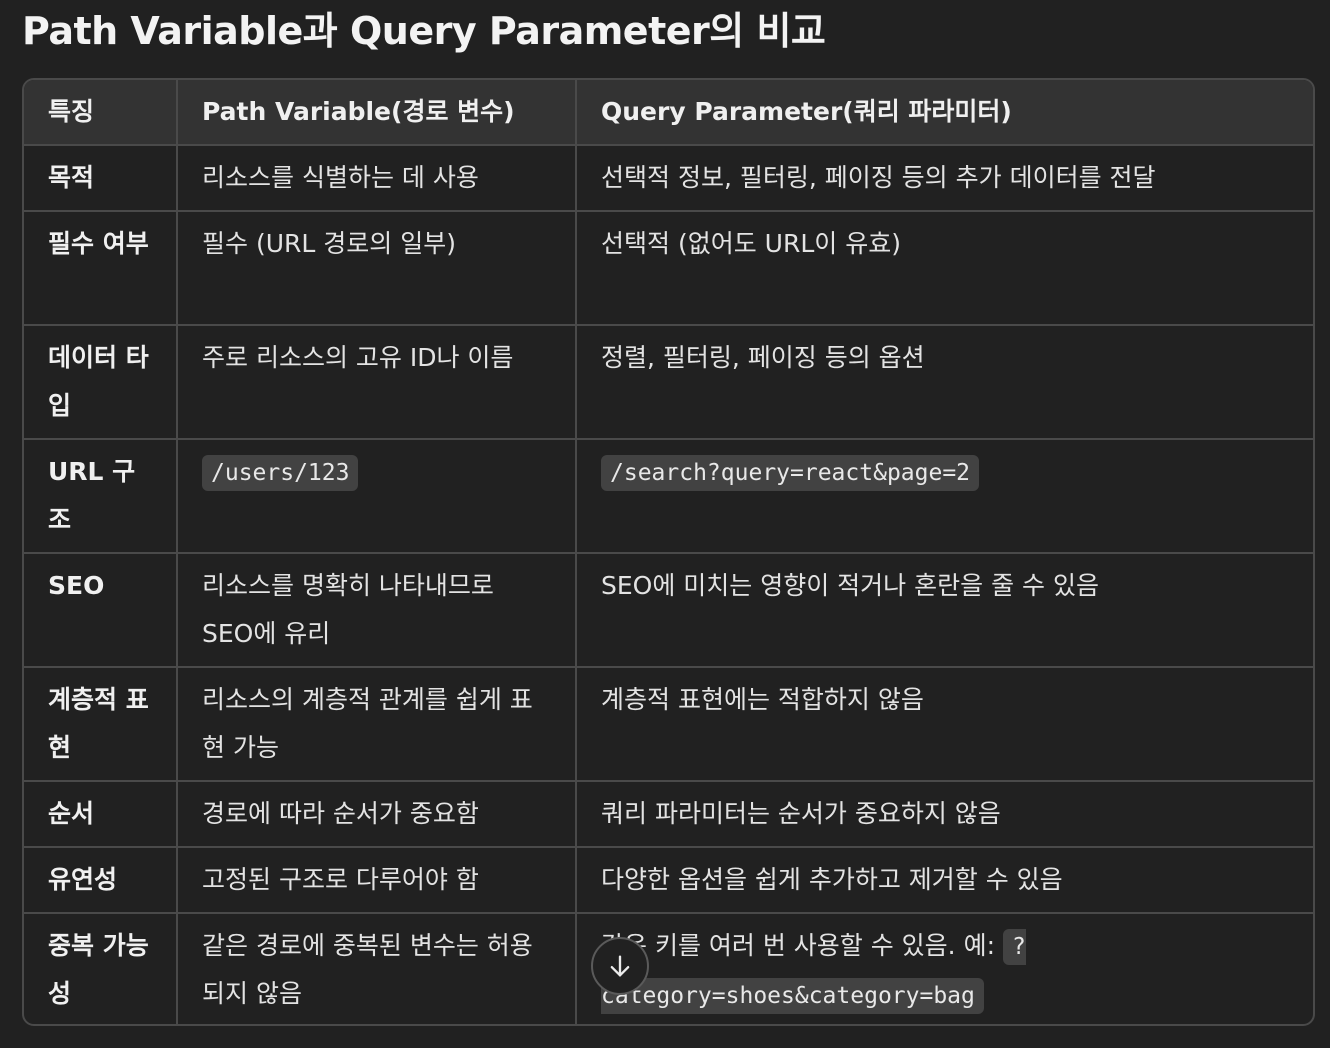 This screenshot has width=1330, height=1048. I want to click on scroll-to-bottom-button, so click(620, 966).